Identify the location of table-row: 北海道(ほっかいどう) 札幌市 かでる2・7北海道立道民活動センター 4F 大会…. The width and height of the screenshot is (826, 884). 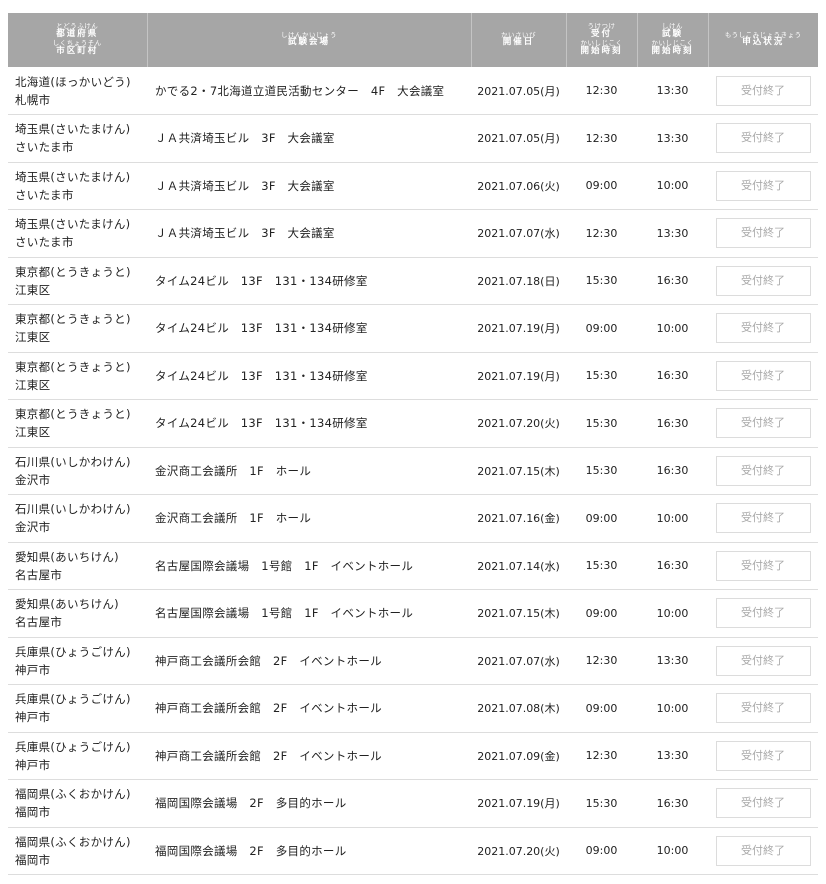
(413, 91).